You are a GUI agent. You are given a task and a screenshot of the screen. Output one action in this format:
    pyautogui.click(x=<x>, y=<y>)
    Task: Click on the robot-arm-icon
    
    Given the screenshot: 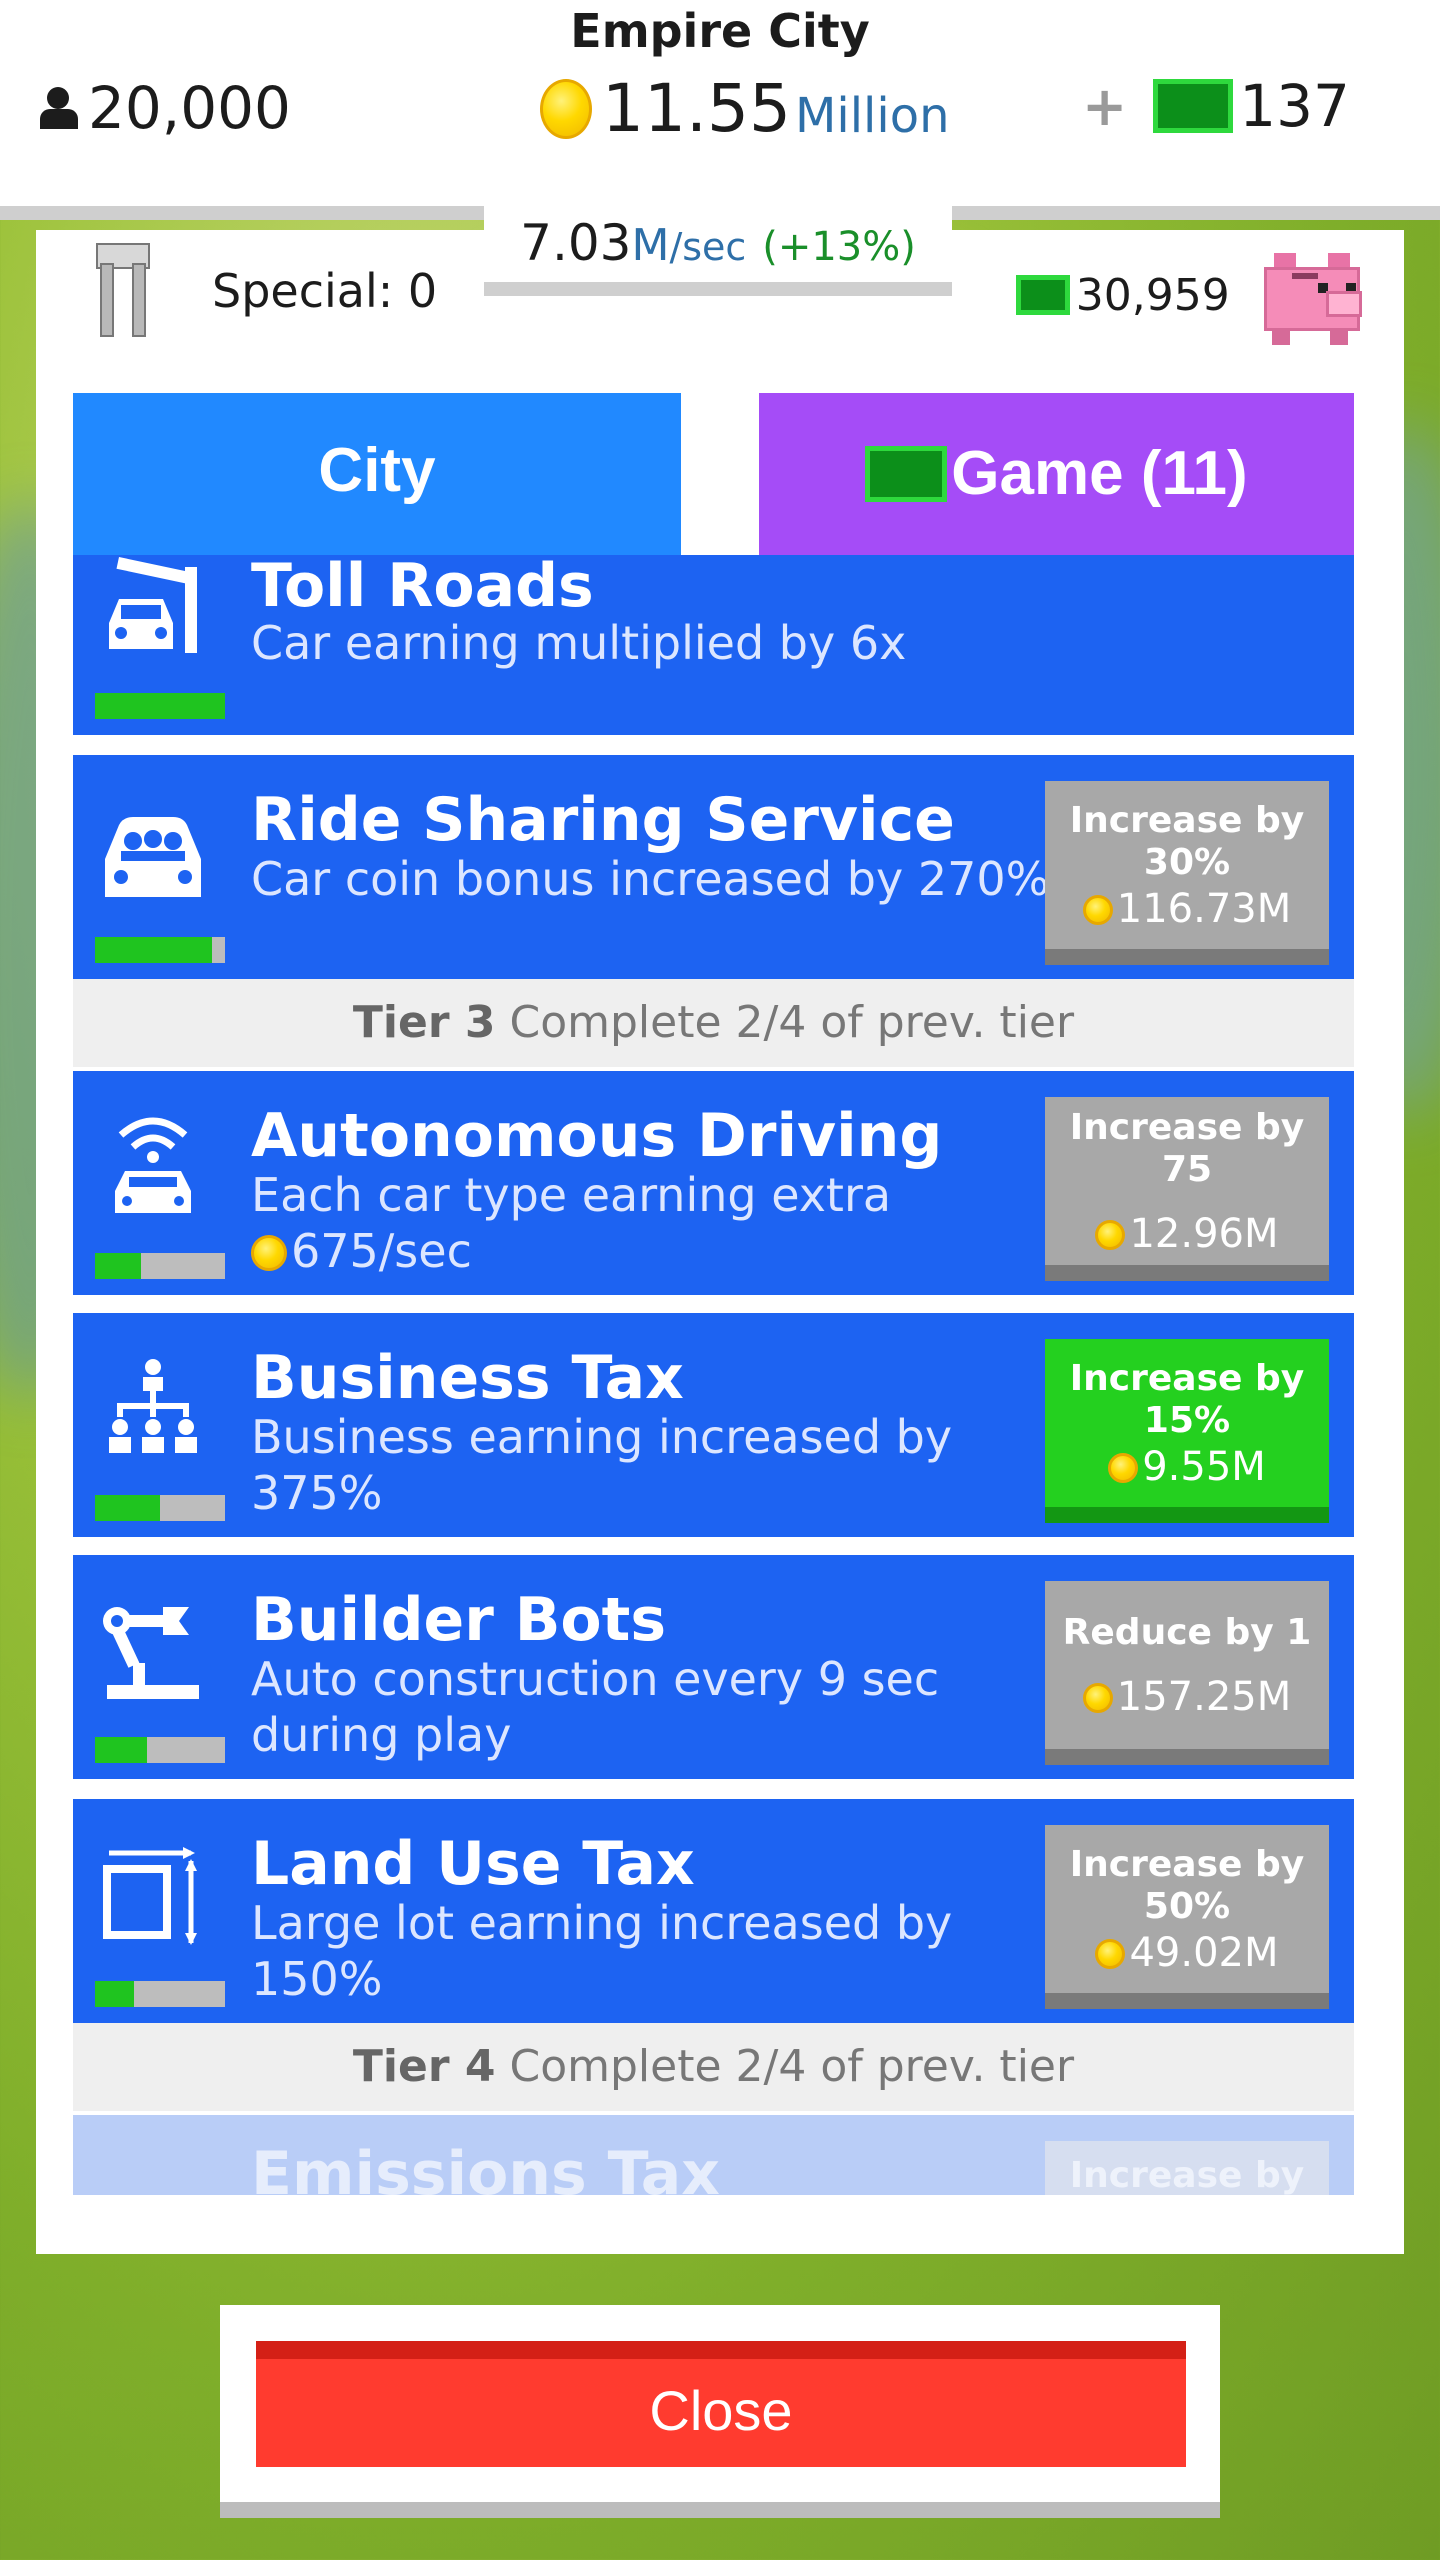 What is the action you would take?
    pyautogui.click(x=151, y=1653)
    